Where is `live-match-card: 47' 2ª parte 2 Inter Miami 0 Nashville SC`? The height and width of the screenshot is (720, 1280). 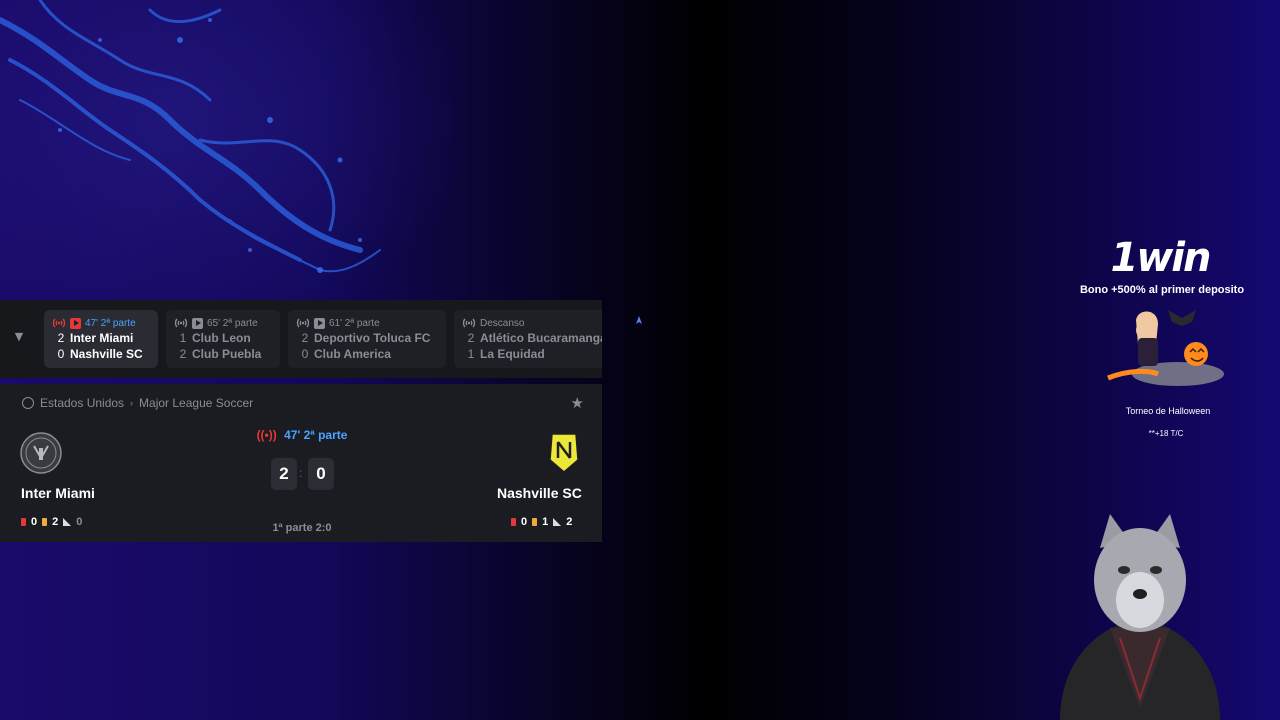 live-match-card: 47' 2ª parte 2 Inter Miami 0 Nashville SC is located at coordinates (101, 339).